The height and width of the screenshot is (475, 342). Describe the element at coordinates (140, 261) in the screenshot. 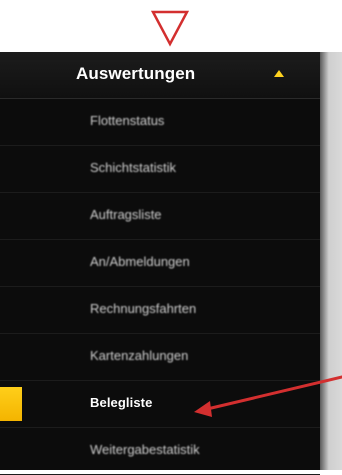

I see `menu-item-label: An/Abmeldungen` at that location.